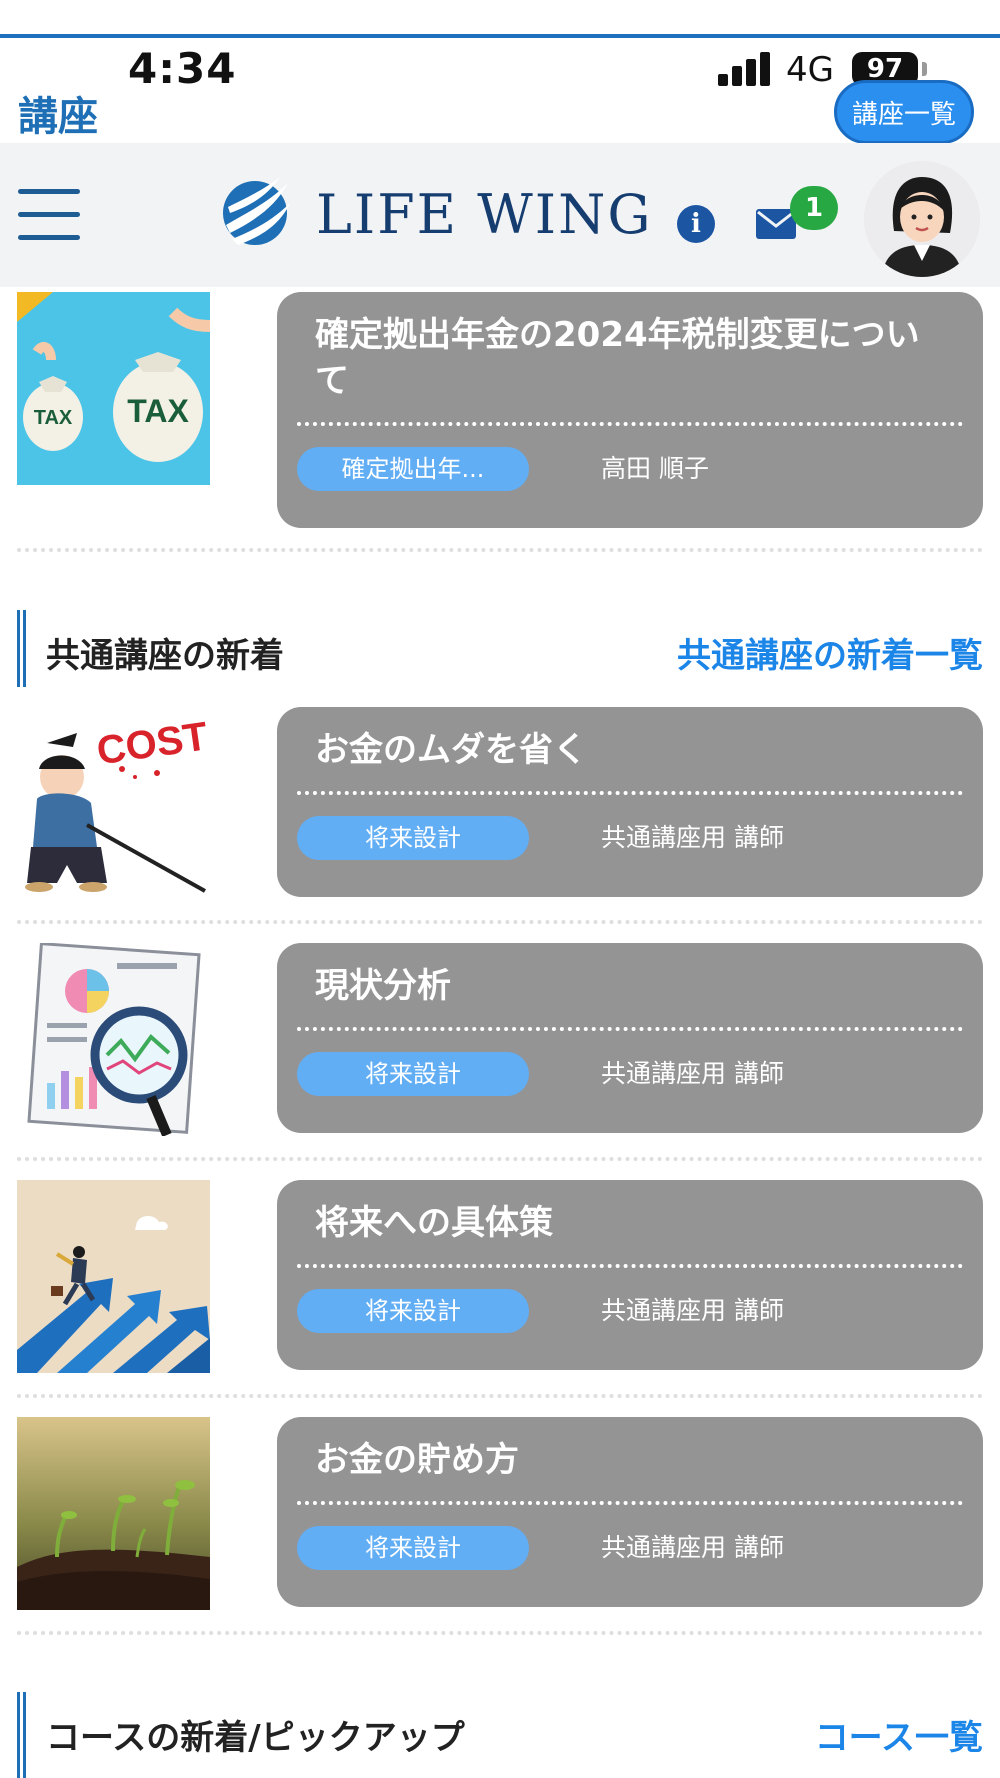 This screenshot has height=1778, width=1000. Describe the element at coordinates (113, 803) in the screenshot. I see `cost-thumbnail: COST` at that location.